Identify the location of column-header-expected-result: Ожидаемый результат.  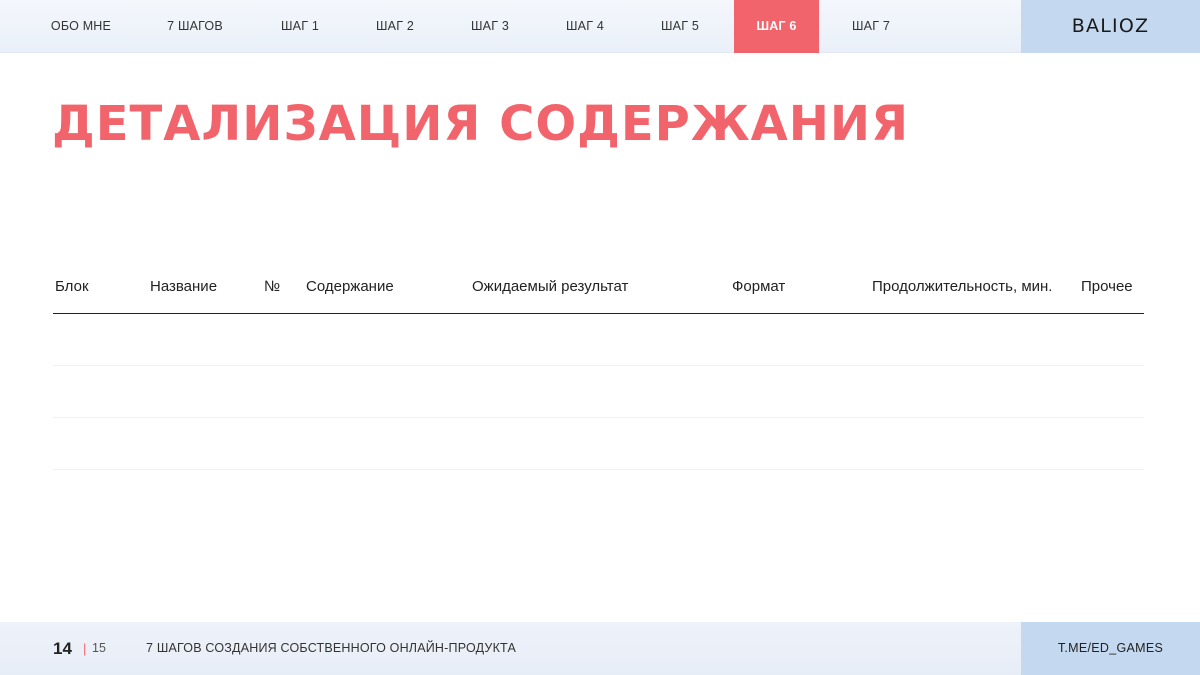
(550, 286).